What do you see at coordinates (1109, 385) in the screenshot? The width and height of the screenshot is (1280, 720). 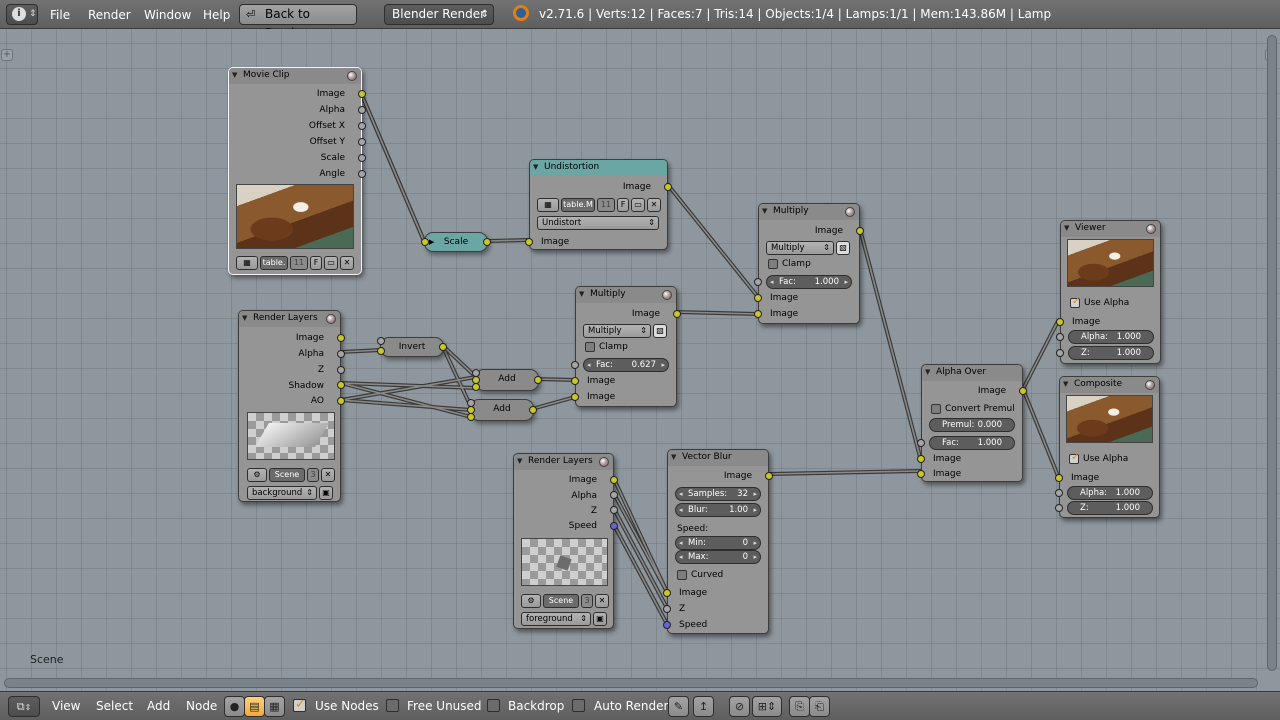 I see `node-header: Composite` at bounding box center [1109, 385].